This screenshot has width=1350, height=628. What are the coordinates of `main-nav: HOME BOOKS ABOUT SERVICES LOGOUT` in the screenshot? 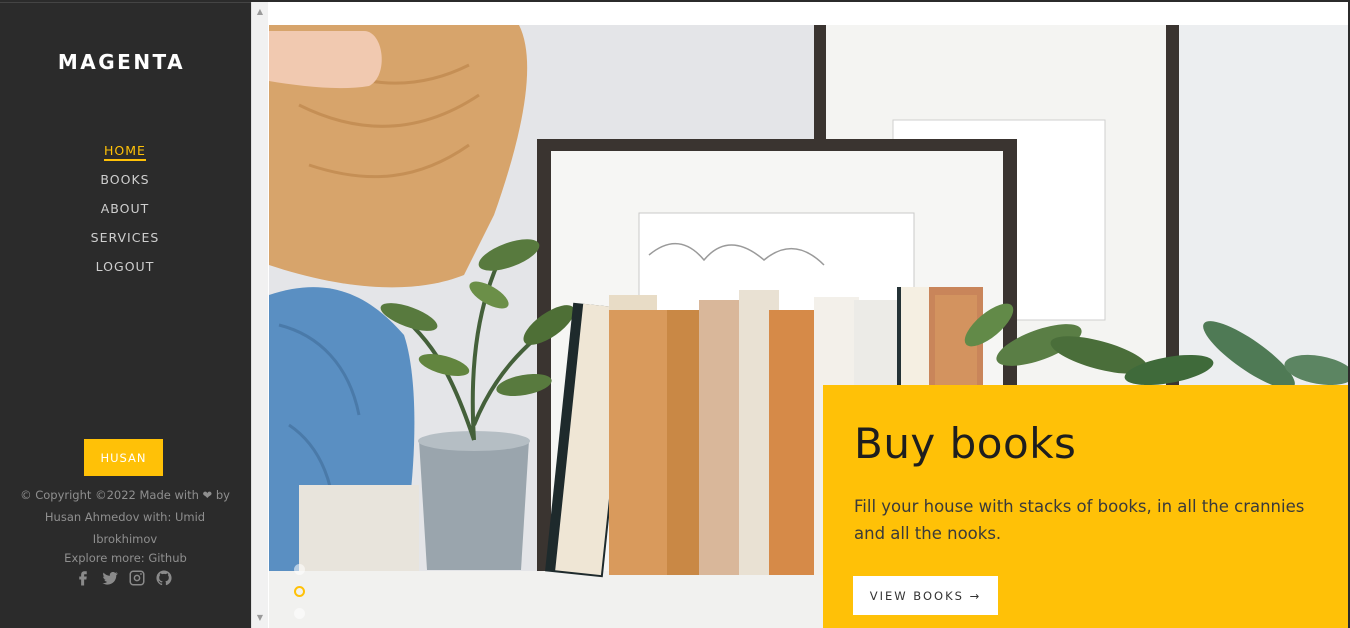 It's located at (125, 212).